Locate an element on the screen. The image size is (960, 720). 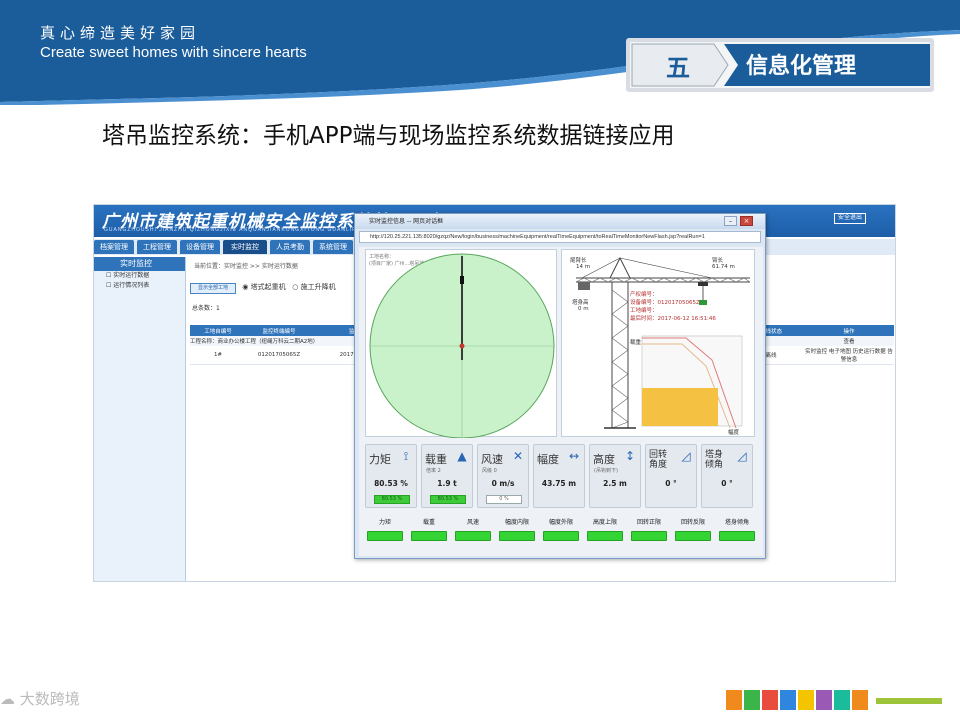
gauge-value: 0 ° is located at coordinates (727, 483).